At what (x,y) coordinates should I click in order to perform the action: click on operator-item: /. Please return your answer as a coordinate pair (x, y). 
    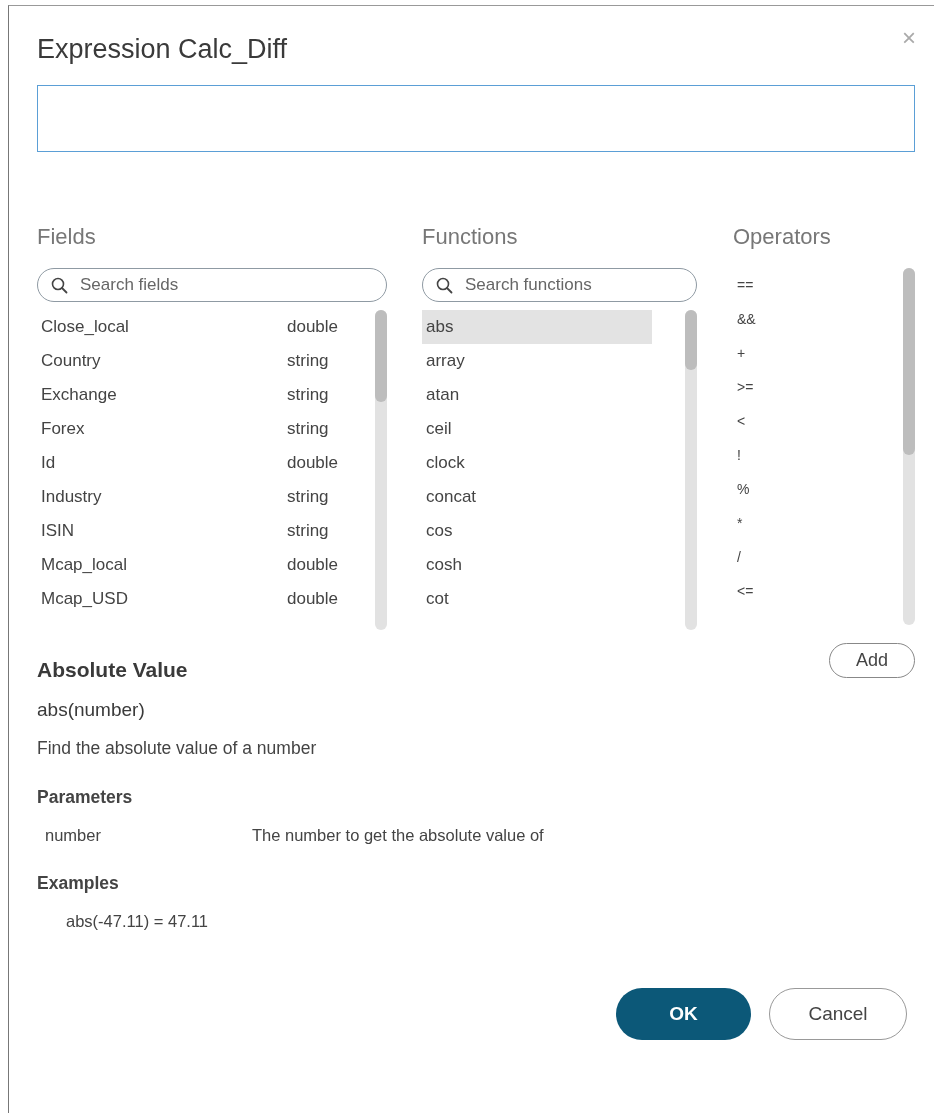
    Looking at the image, I should click on (818, 557).